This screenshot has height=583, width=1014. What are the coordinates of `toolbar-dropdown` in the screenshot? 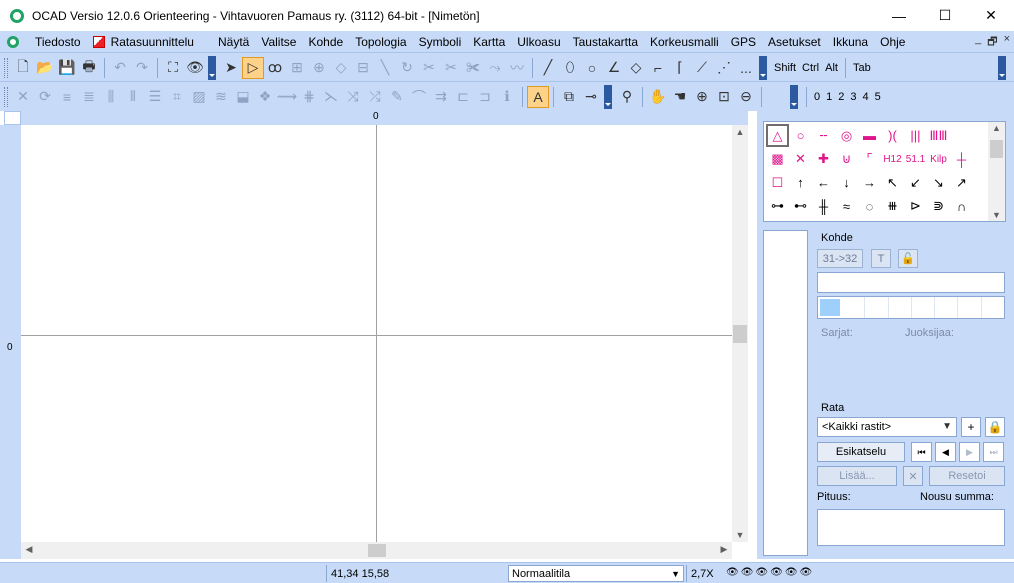 It's located at (608, 96).